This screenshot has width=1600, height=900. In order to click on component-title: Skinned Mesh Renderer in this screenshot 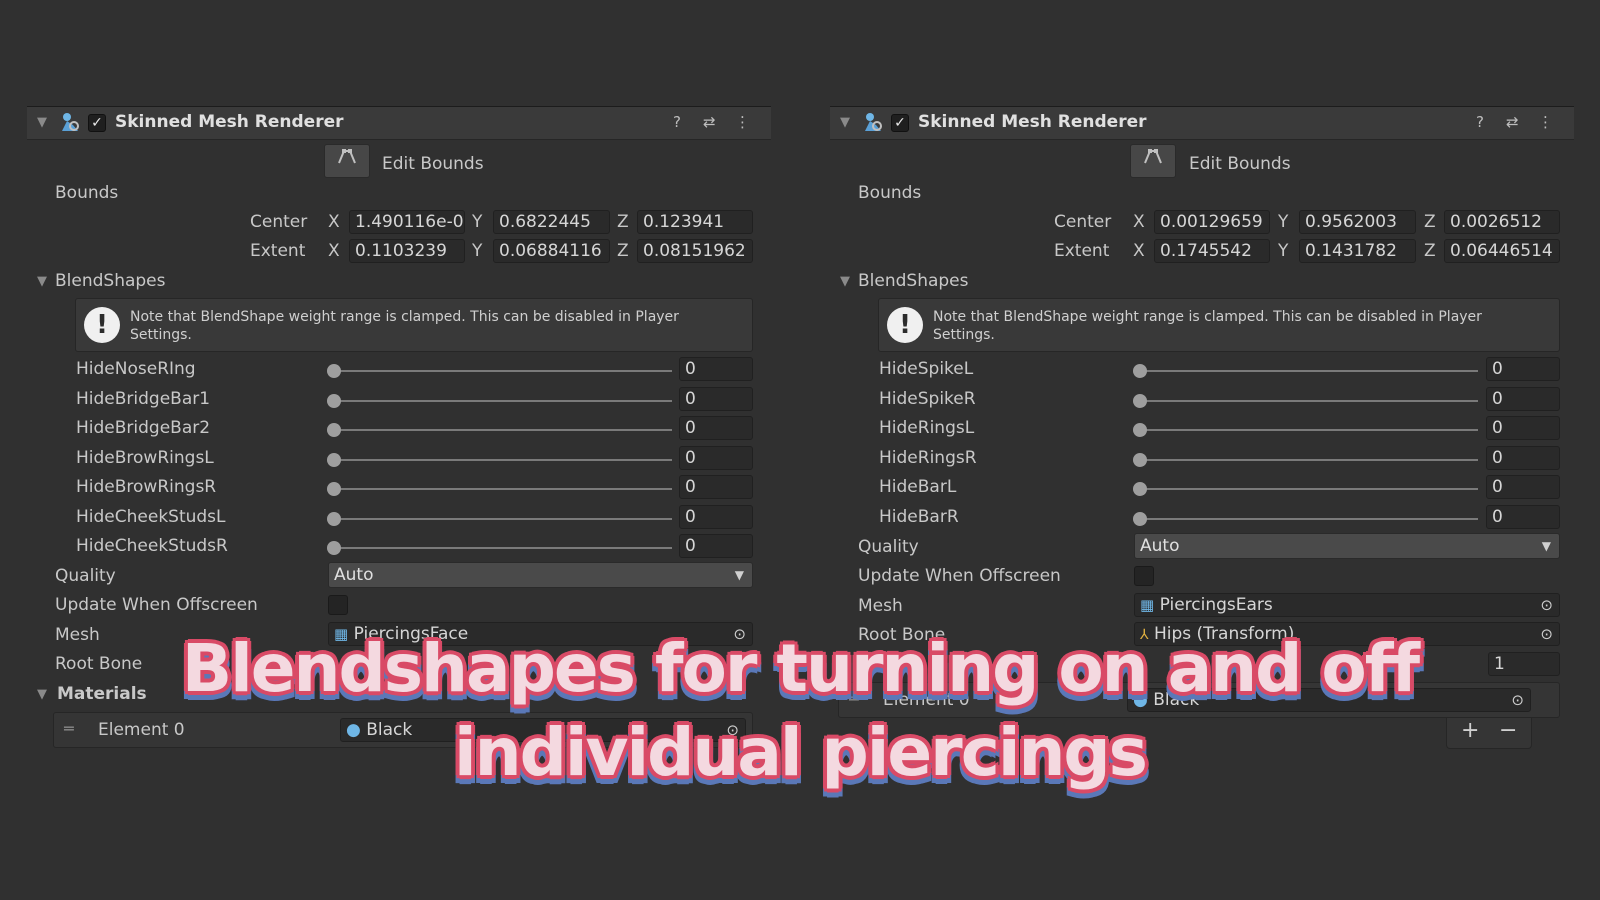, I will do `click(229, 122)`.